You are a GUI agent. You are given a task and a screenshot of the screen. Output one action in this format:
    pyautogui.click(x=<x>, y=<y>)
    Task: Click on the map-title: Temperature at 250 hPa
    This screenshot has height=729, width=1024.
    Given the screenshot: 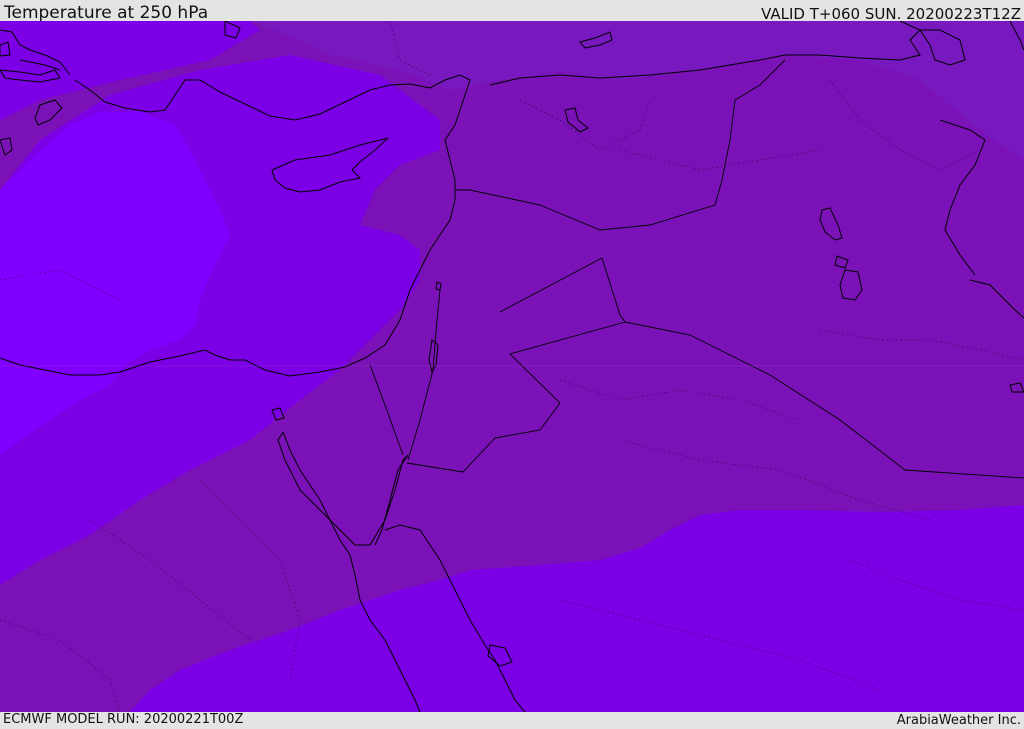 What is the action you would take?
    pyautogui.click(x=106, y=13)
    